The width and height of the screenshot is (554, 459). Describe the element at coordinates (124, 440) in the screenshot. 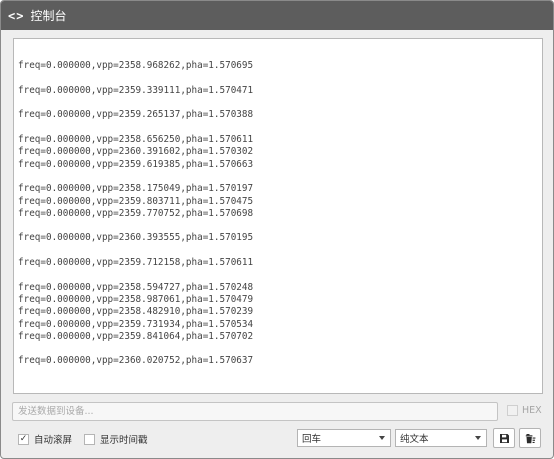

I see `timestamp-label: 显示时间戳` at that location.